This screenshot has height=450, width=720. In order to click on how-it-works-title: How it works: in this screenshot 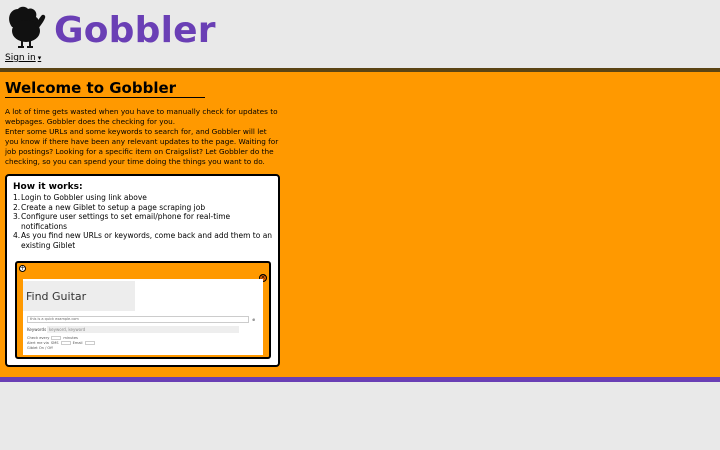, I will do `click(48, 187)`.